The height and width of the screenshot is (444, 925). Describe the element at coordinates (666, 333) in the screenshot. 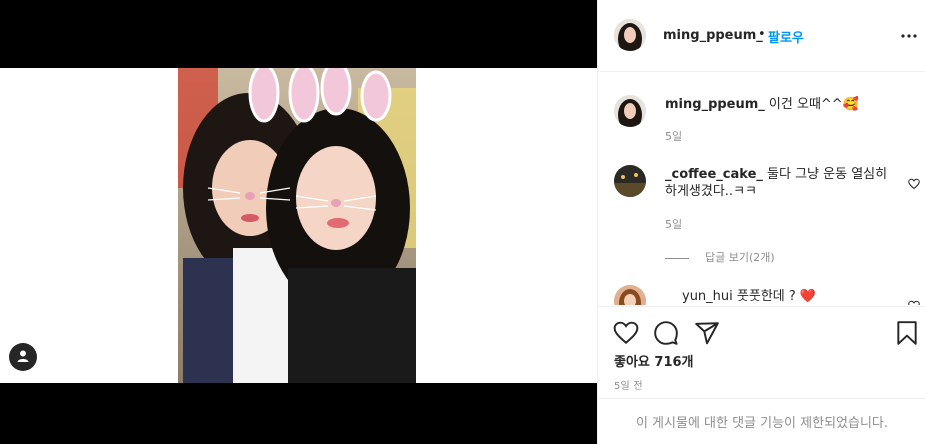

I see `comment-icon` at that location.